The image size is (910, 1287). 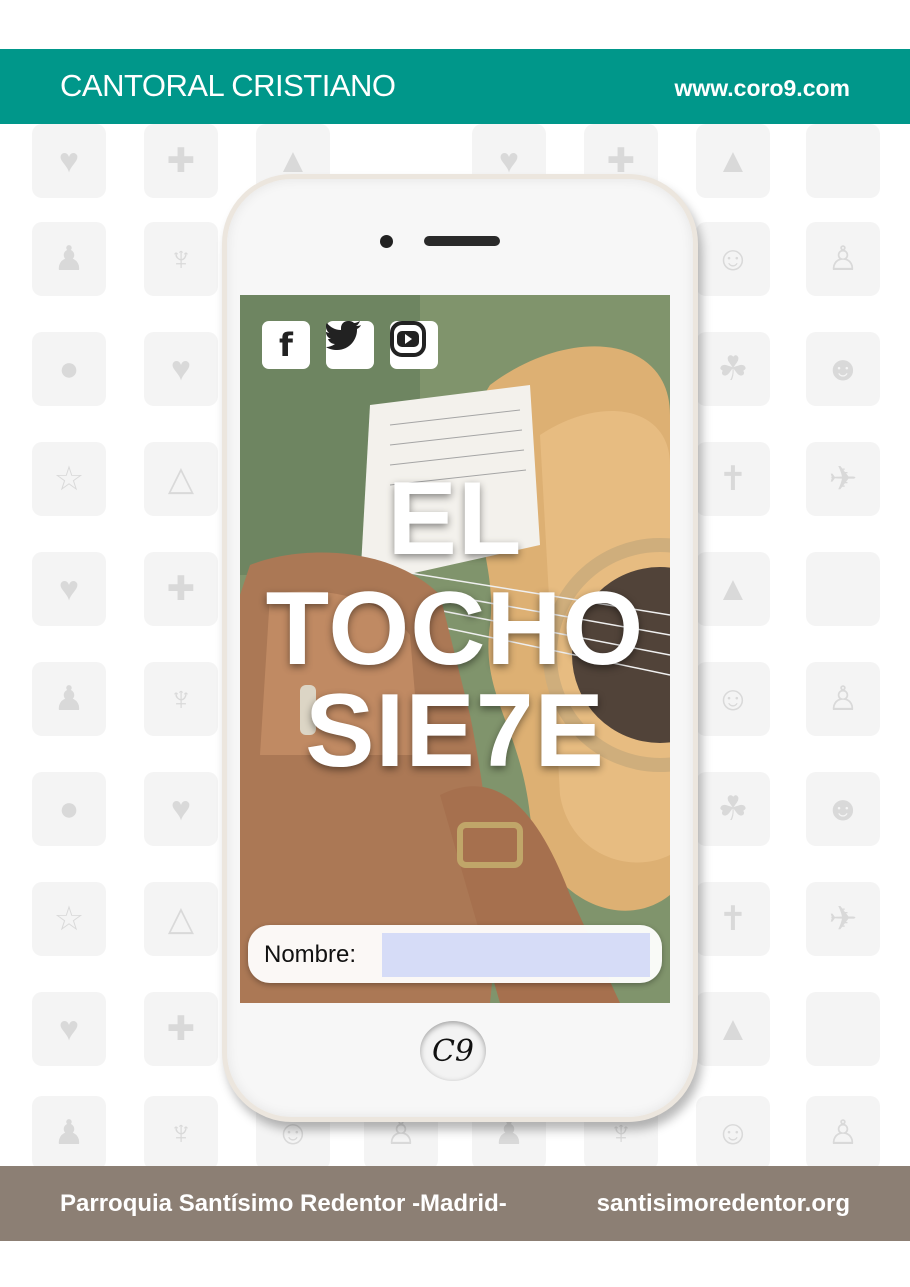 I want to click on facebook-button: f, so click(x=286, y=345).